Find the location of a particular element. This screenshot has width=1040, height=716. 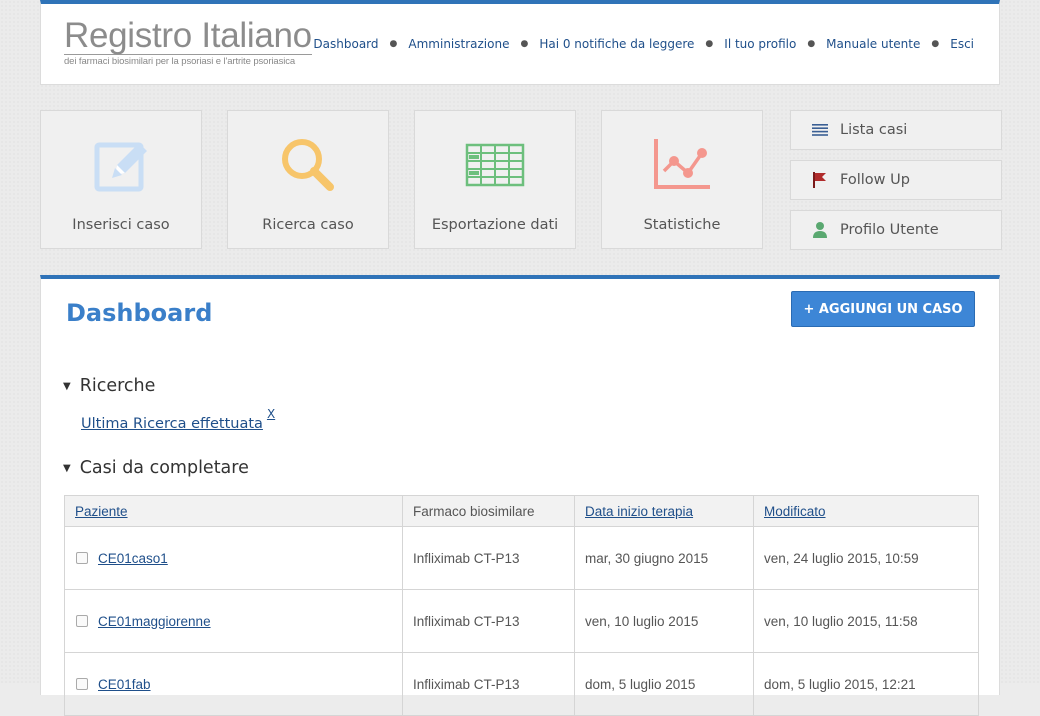

tile-statistiche: Statistiche is located at coordinates (682, 179).